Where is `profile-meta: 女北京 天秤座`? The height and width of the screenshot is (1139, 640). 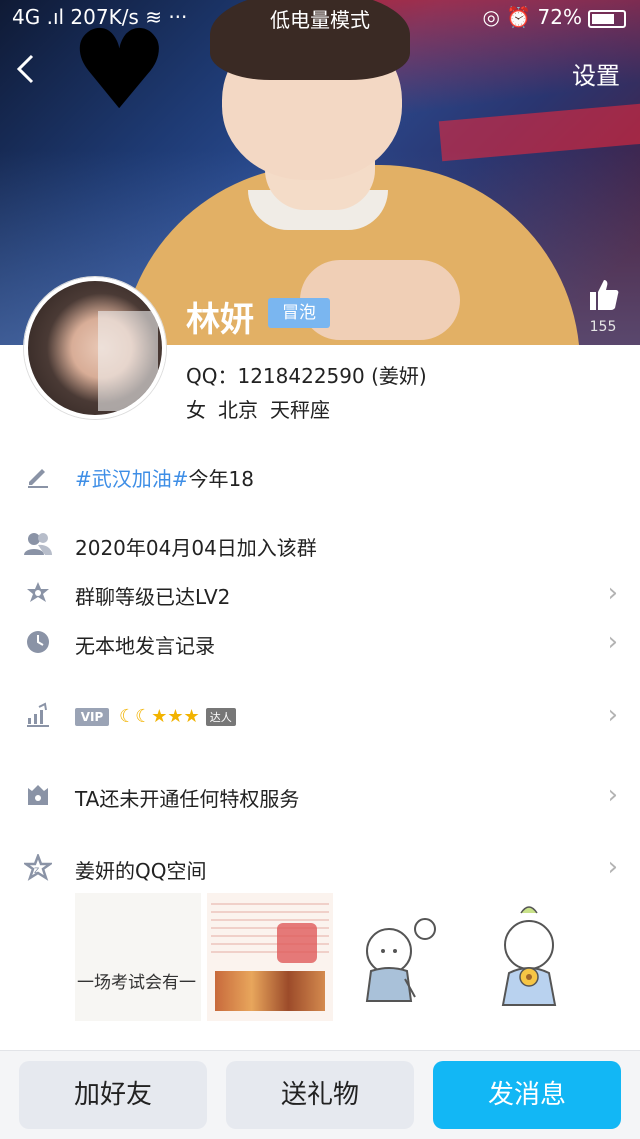
profile-meta: 女北京 天秤座 is located at coordinates (264, 408).